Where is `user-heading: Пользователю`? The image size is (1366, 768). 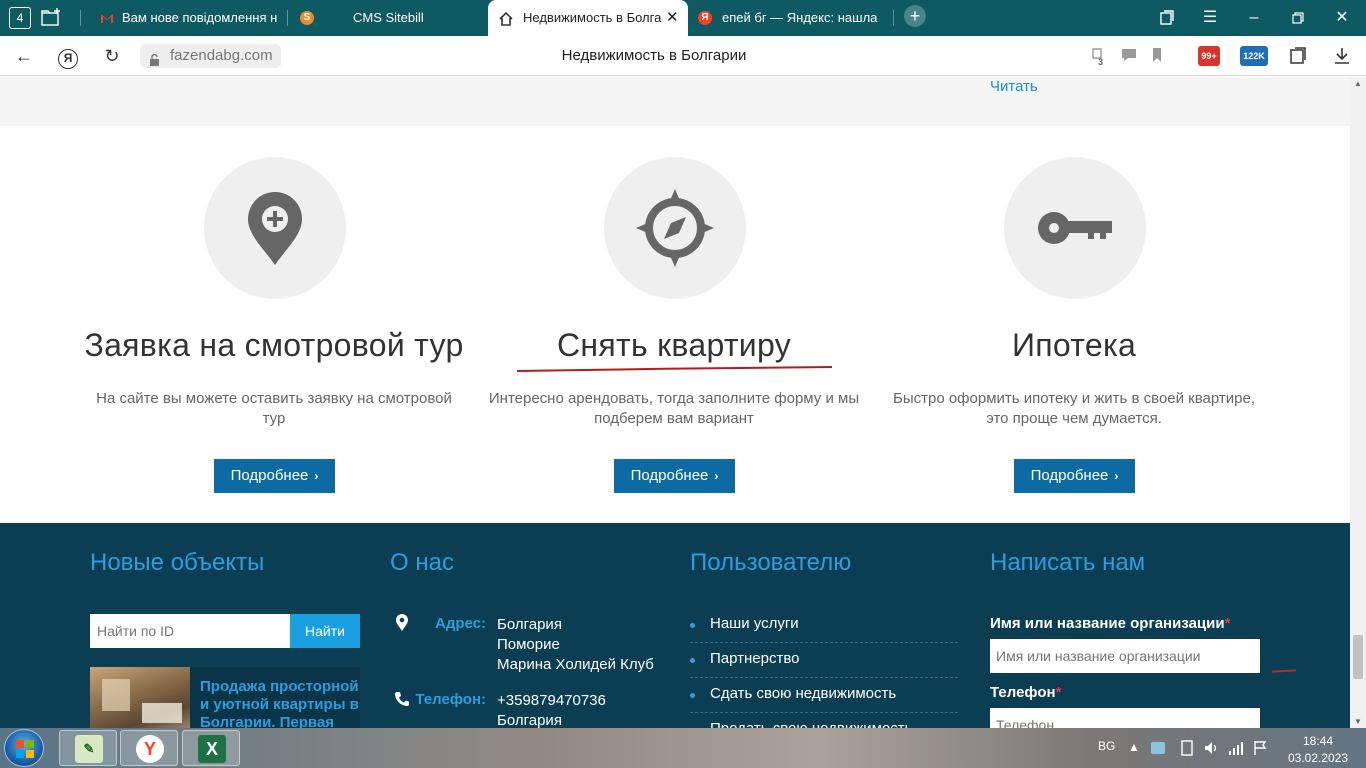
user-heading: Пользователю is located at coordinates (771, 562).